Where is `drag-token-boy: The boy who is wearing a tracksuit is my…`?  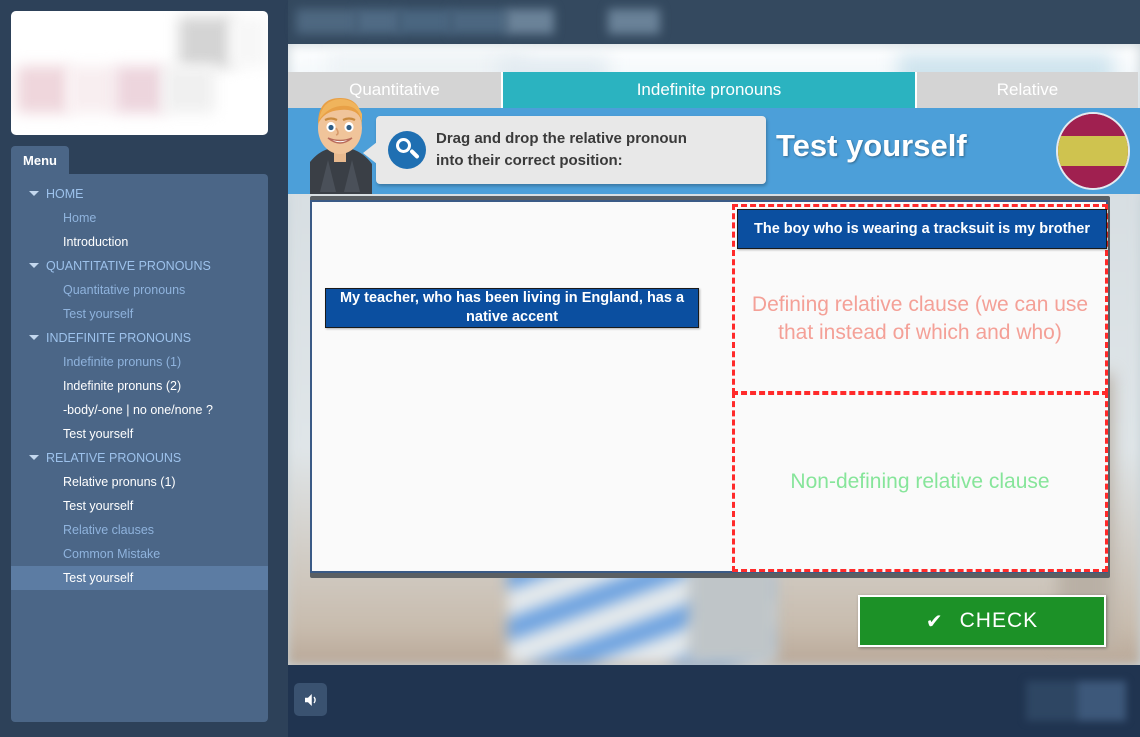 drag-token-boy: The boy who is wearing a tracksuit is my… is located at coordinates (922, 229).